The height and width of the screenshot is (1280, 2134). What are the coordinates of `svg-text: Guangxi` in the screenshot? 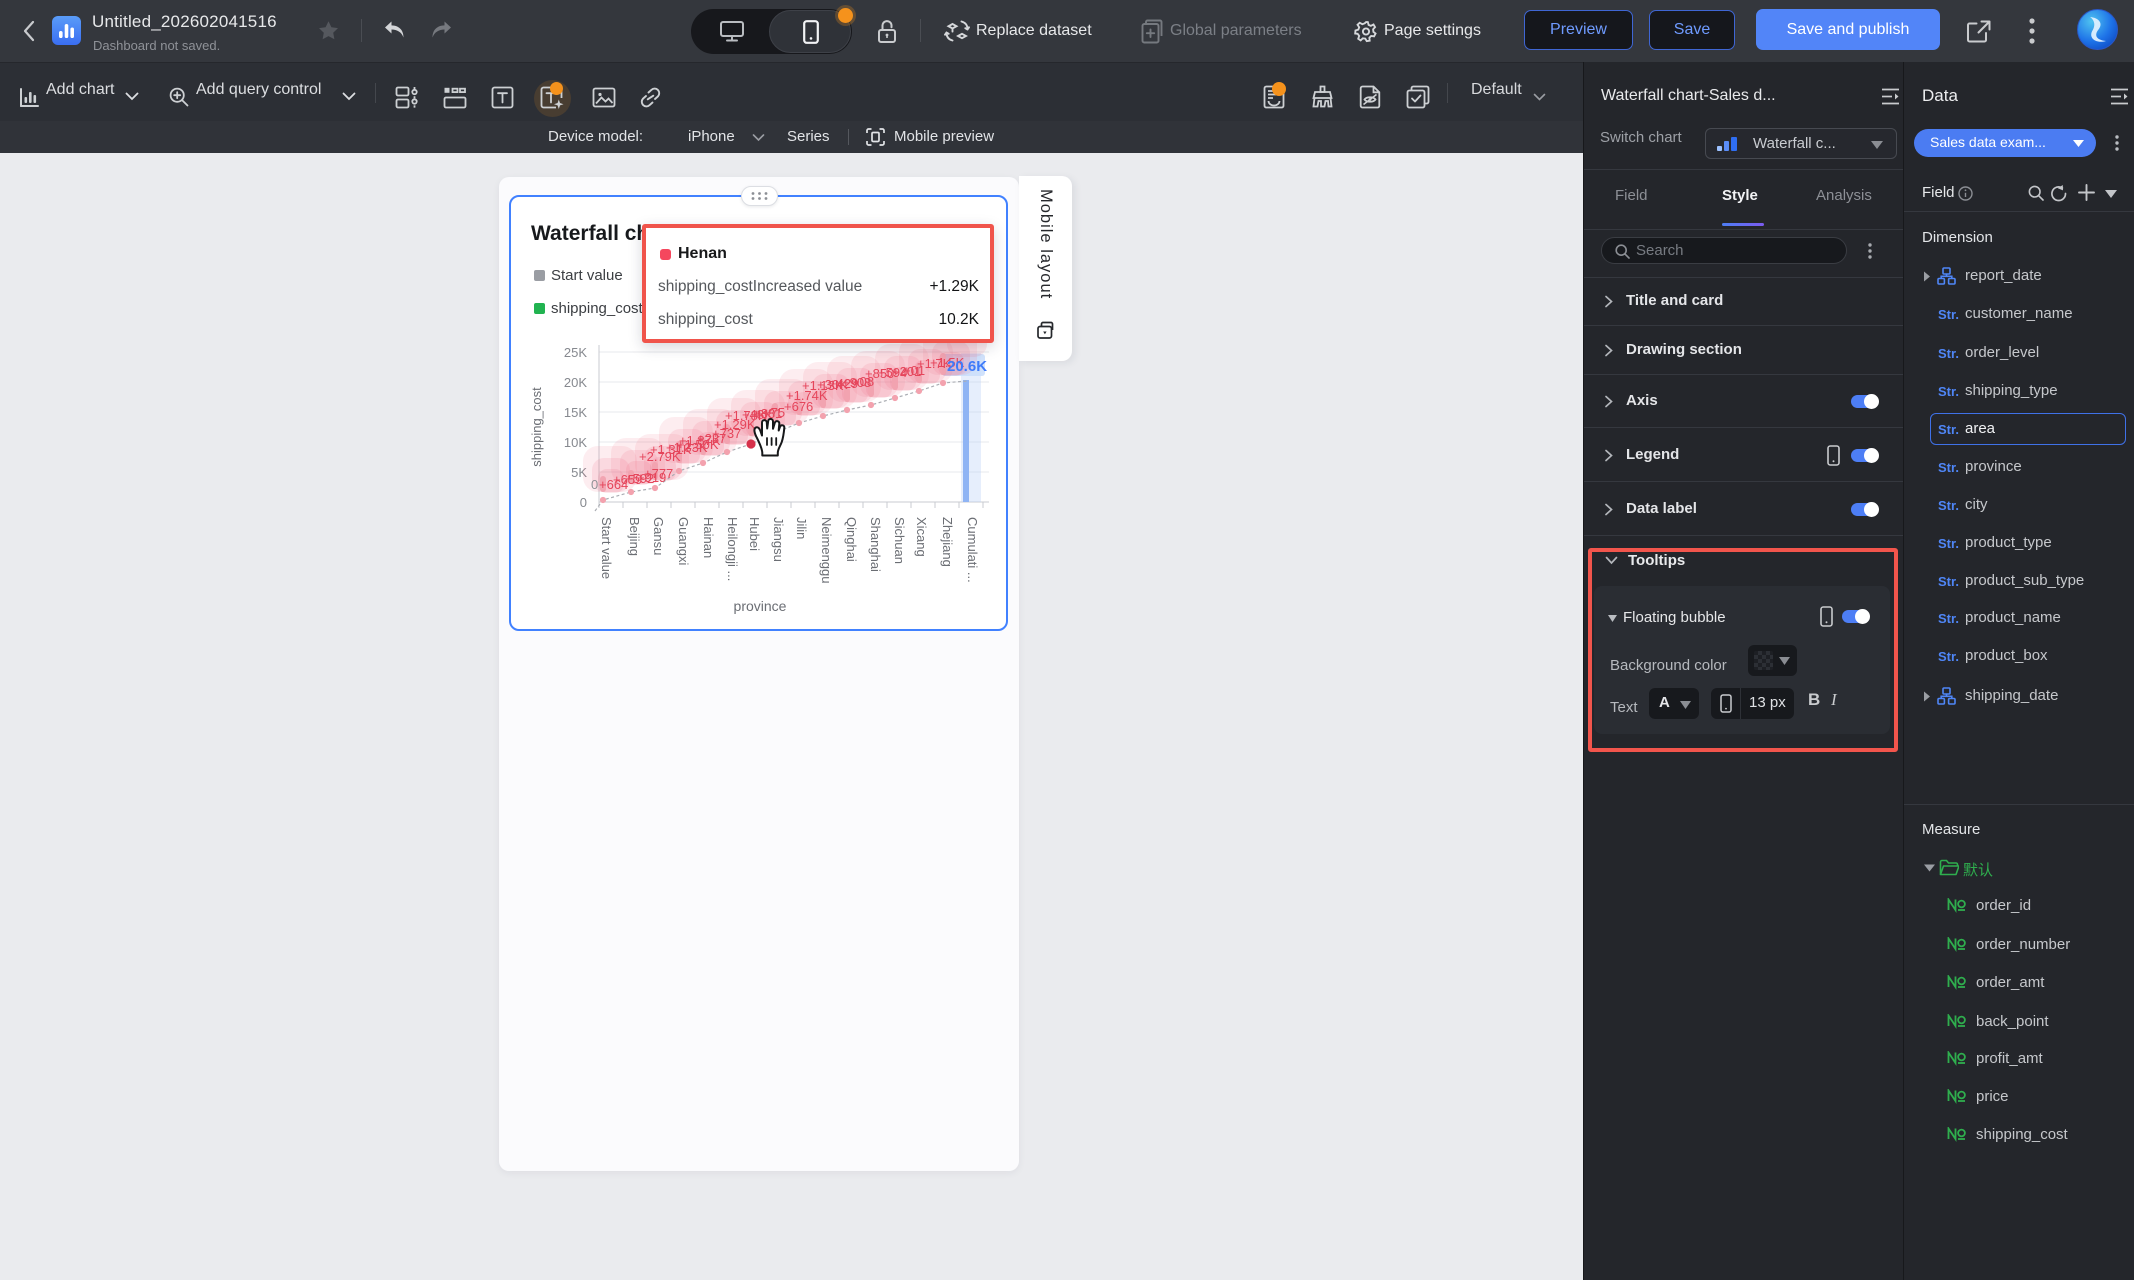 It's located at (683, 541).